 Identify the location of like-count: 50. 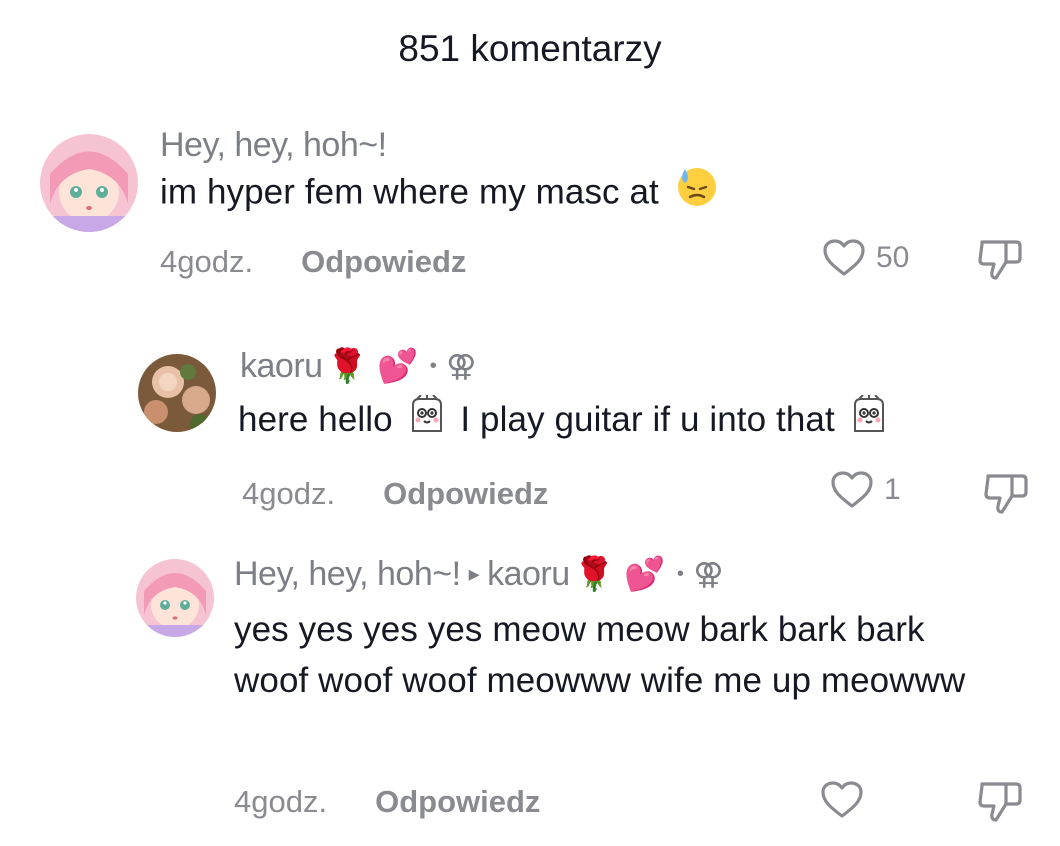
(893, 257).